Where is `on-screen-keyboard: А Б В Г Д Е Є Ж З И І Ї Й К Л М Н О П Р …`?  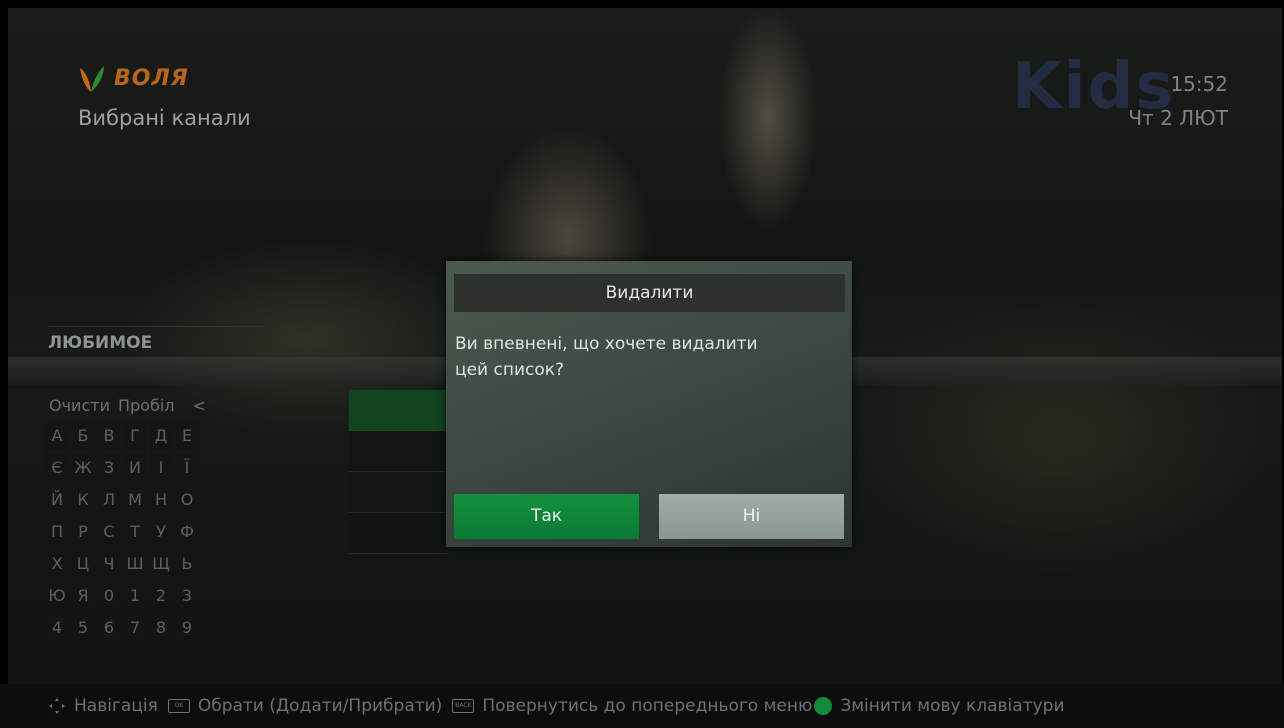 on-screen-keyboard: А Б В Г Д Е Є Ж З И І Ї Й К Л М Н О П Р … is located at coordinates (122, 532).